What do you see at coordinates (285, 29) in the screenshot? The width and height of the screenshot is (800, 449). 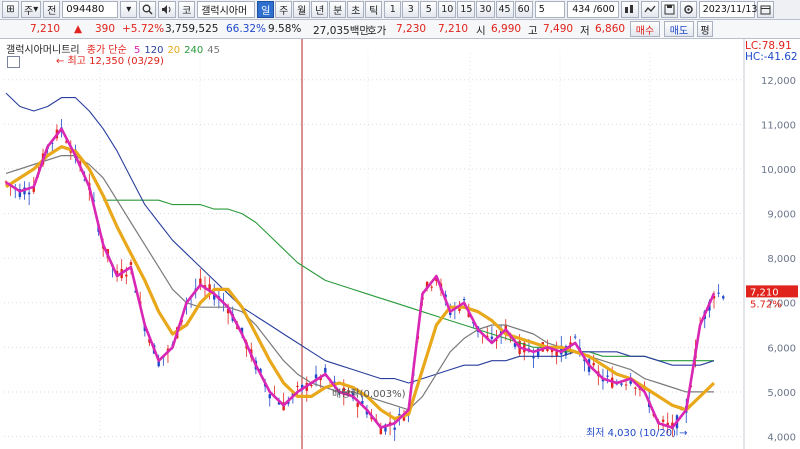 I see `turnover: 9.58%` at bounding box center [285, 29].